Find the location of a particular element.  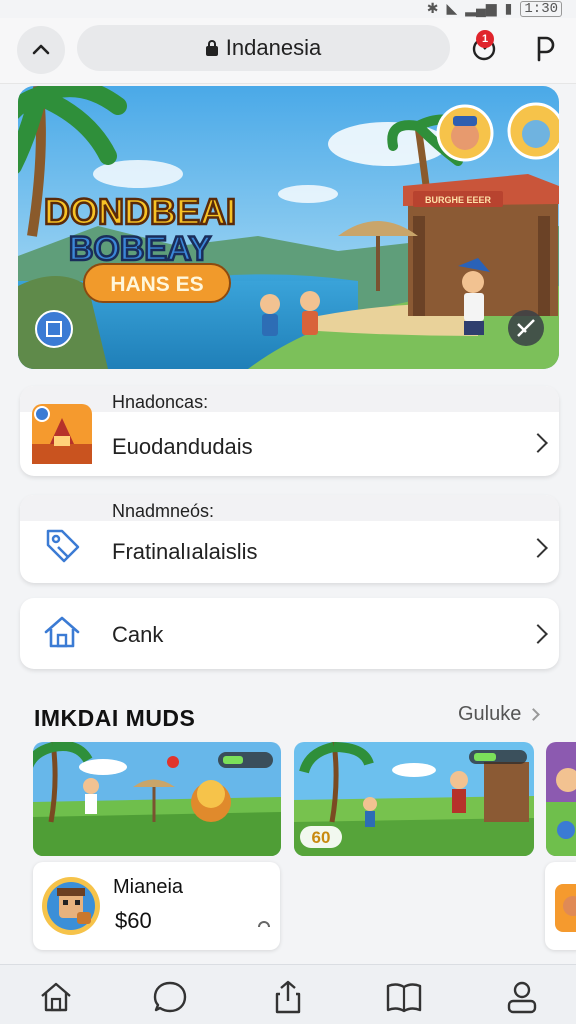

status-icons: ✱ ◣ ▂▄▆ ▮ 1:30 is located at coordinates (494, 8).